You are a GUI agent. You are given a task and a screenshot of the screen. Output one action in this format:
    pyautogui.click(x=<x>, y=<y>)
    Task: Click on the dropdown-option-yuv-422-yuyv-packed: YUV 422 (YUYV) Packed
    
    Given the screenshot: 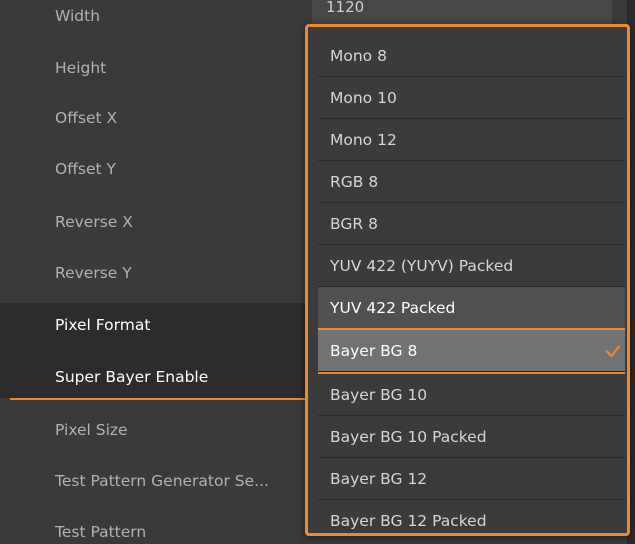 What is the action you would take?
    pyautogui.click(x=471, y=266)
    